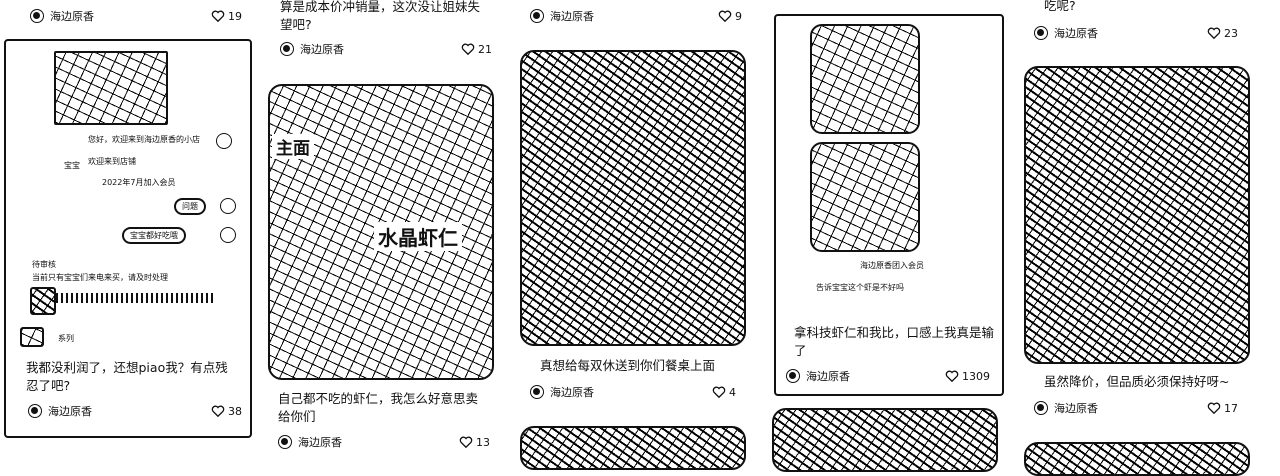  I want to click on like-count: 21, so click(485, 49).